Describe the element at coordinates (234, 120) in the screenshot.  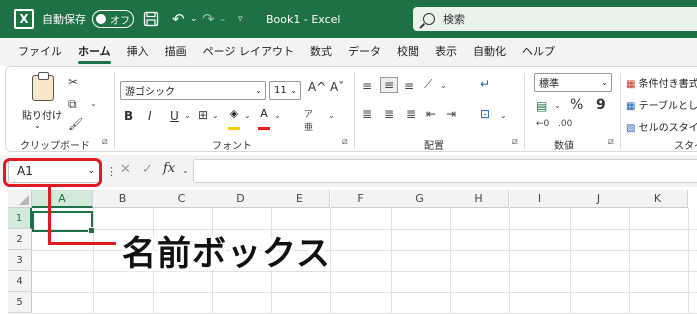
I see `fill-color-icon: ◈` at that location.